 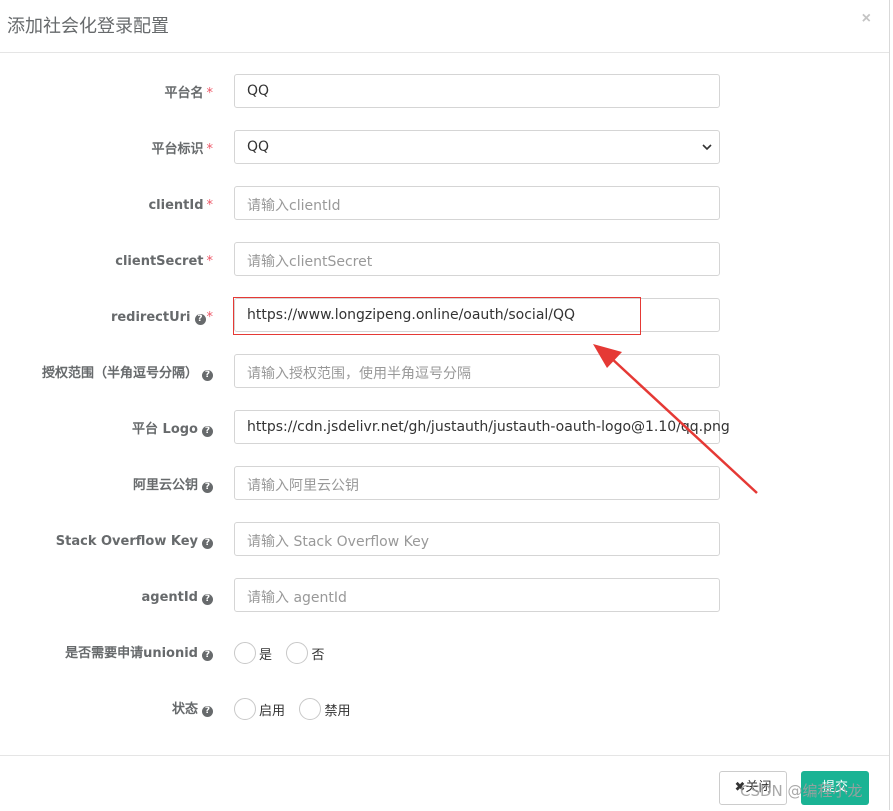 I want to click on platform-id-select: QQ, so click(x=477, y=147).